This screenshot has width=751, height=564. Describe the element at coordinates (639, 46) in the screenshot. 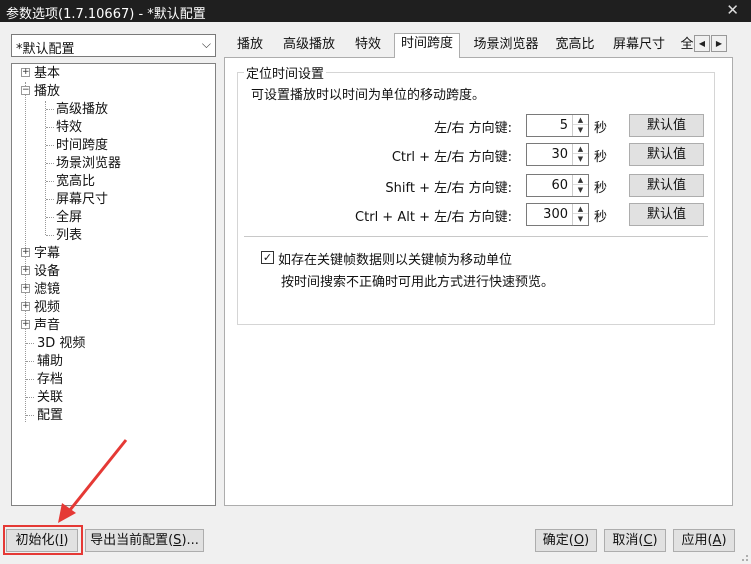

I see `tab-screen-size: 屏幕尺寸` at that location.